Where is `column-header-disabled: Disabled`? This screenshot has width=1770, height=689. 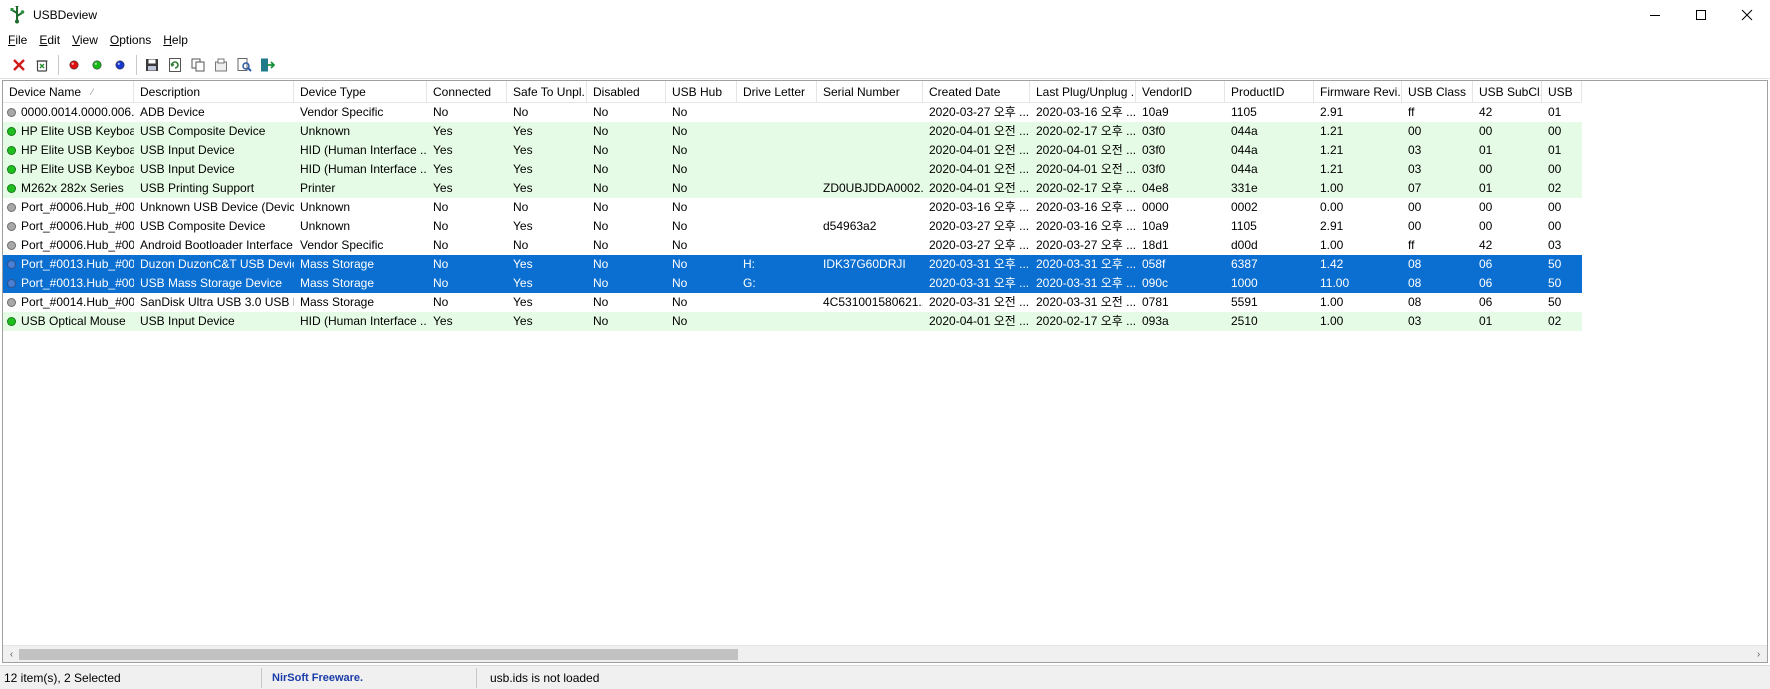
column-header-disabled: Disabled is located at coordinates (626, 92).